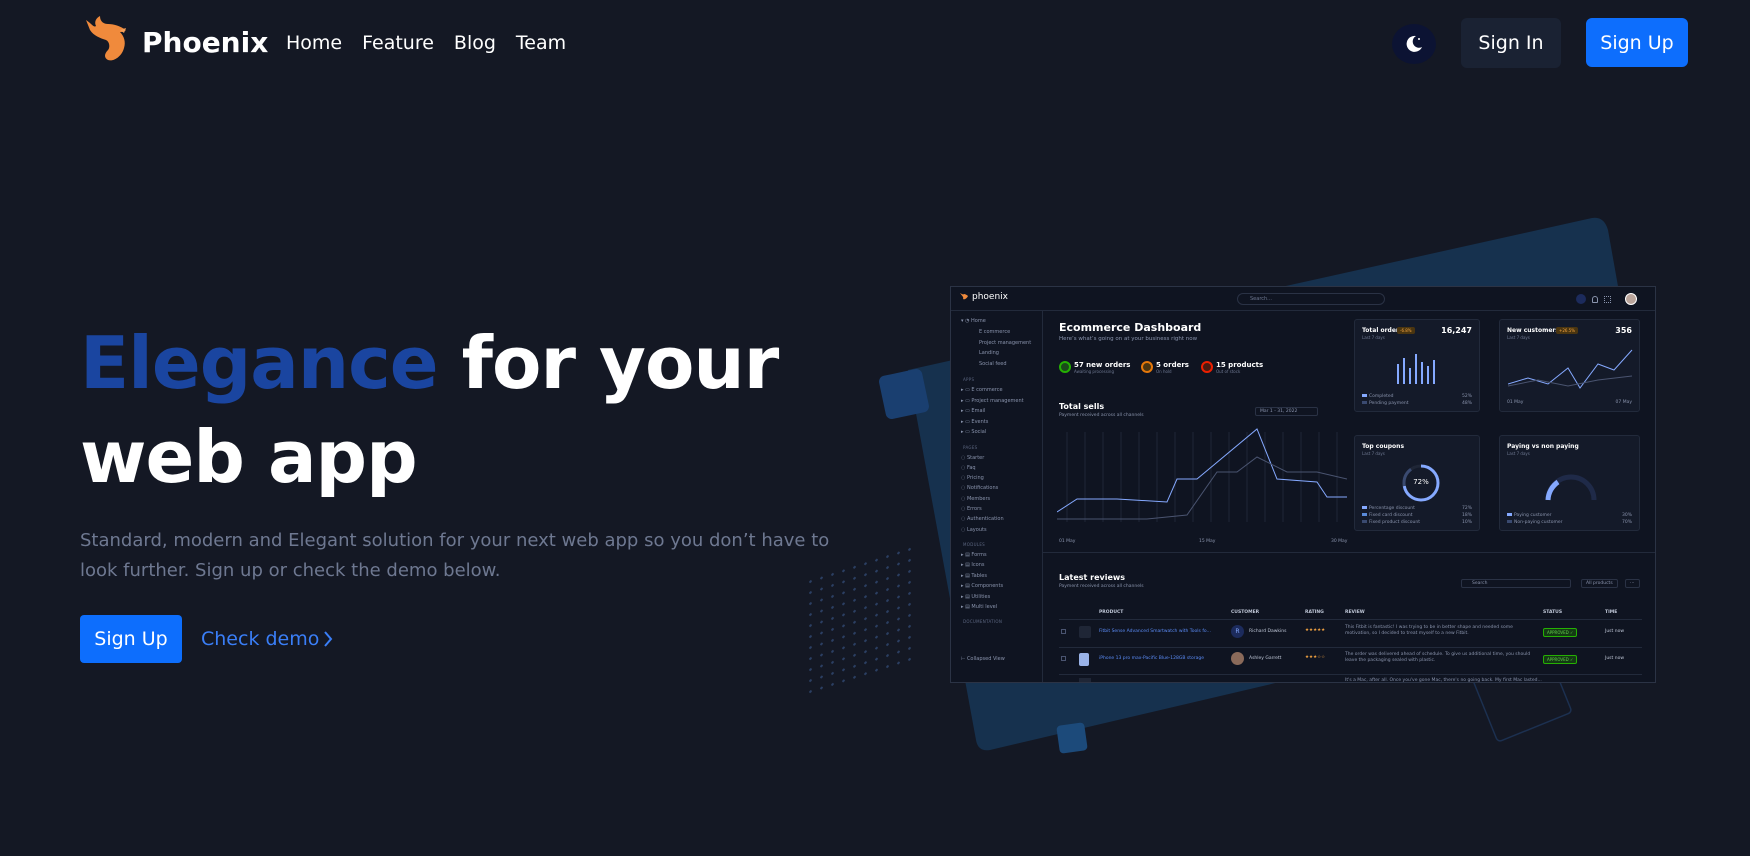 The width and height of the screenshot is (1750, 856). I want to click on sidebar-item: ▸ ▤ Forms, so click(974, 555).